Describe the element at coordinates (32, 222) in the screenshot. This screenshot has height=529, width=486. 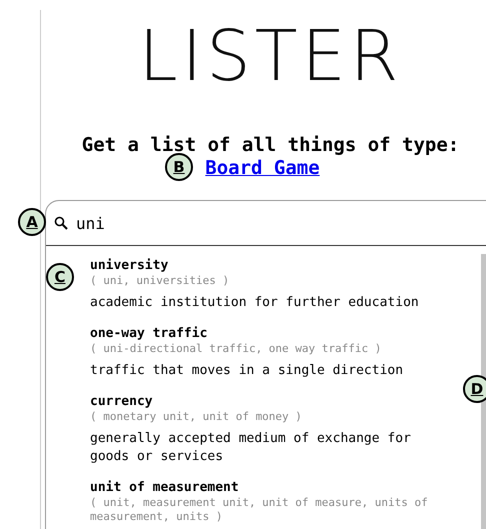
I see `callout-marker: A` at that location.